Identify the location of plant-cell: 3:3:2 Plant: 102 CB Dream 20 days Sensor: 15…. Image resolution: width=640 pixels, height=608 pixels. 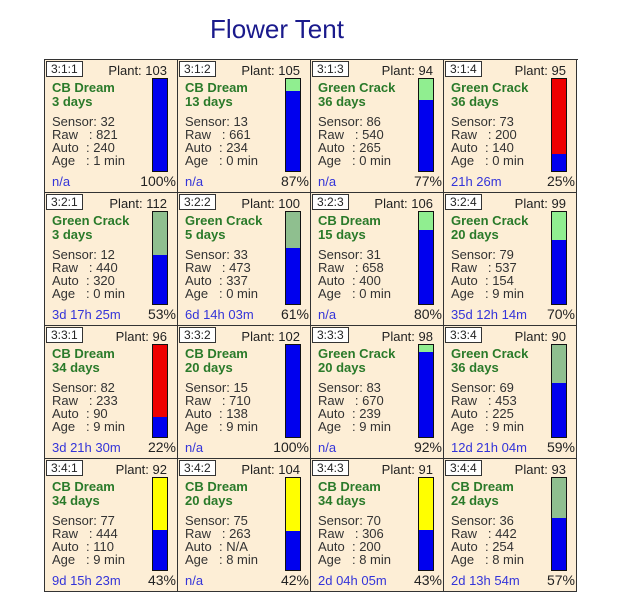
(244, 392).